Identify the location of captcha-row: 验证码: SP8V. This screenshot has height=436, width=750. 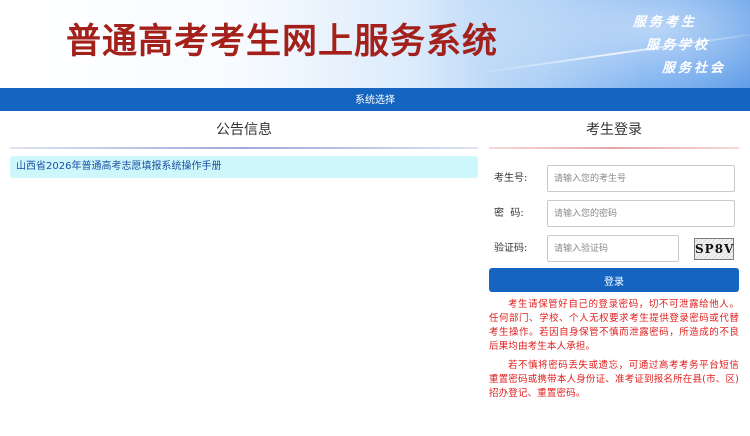
(614, 248).